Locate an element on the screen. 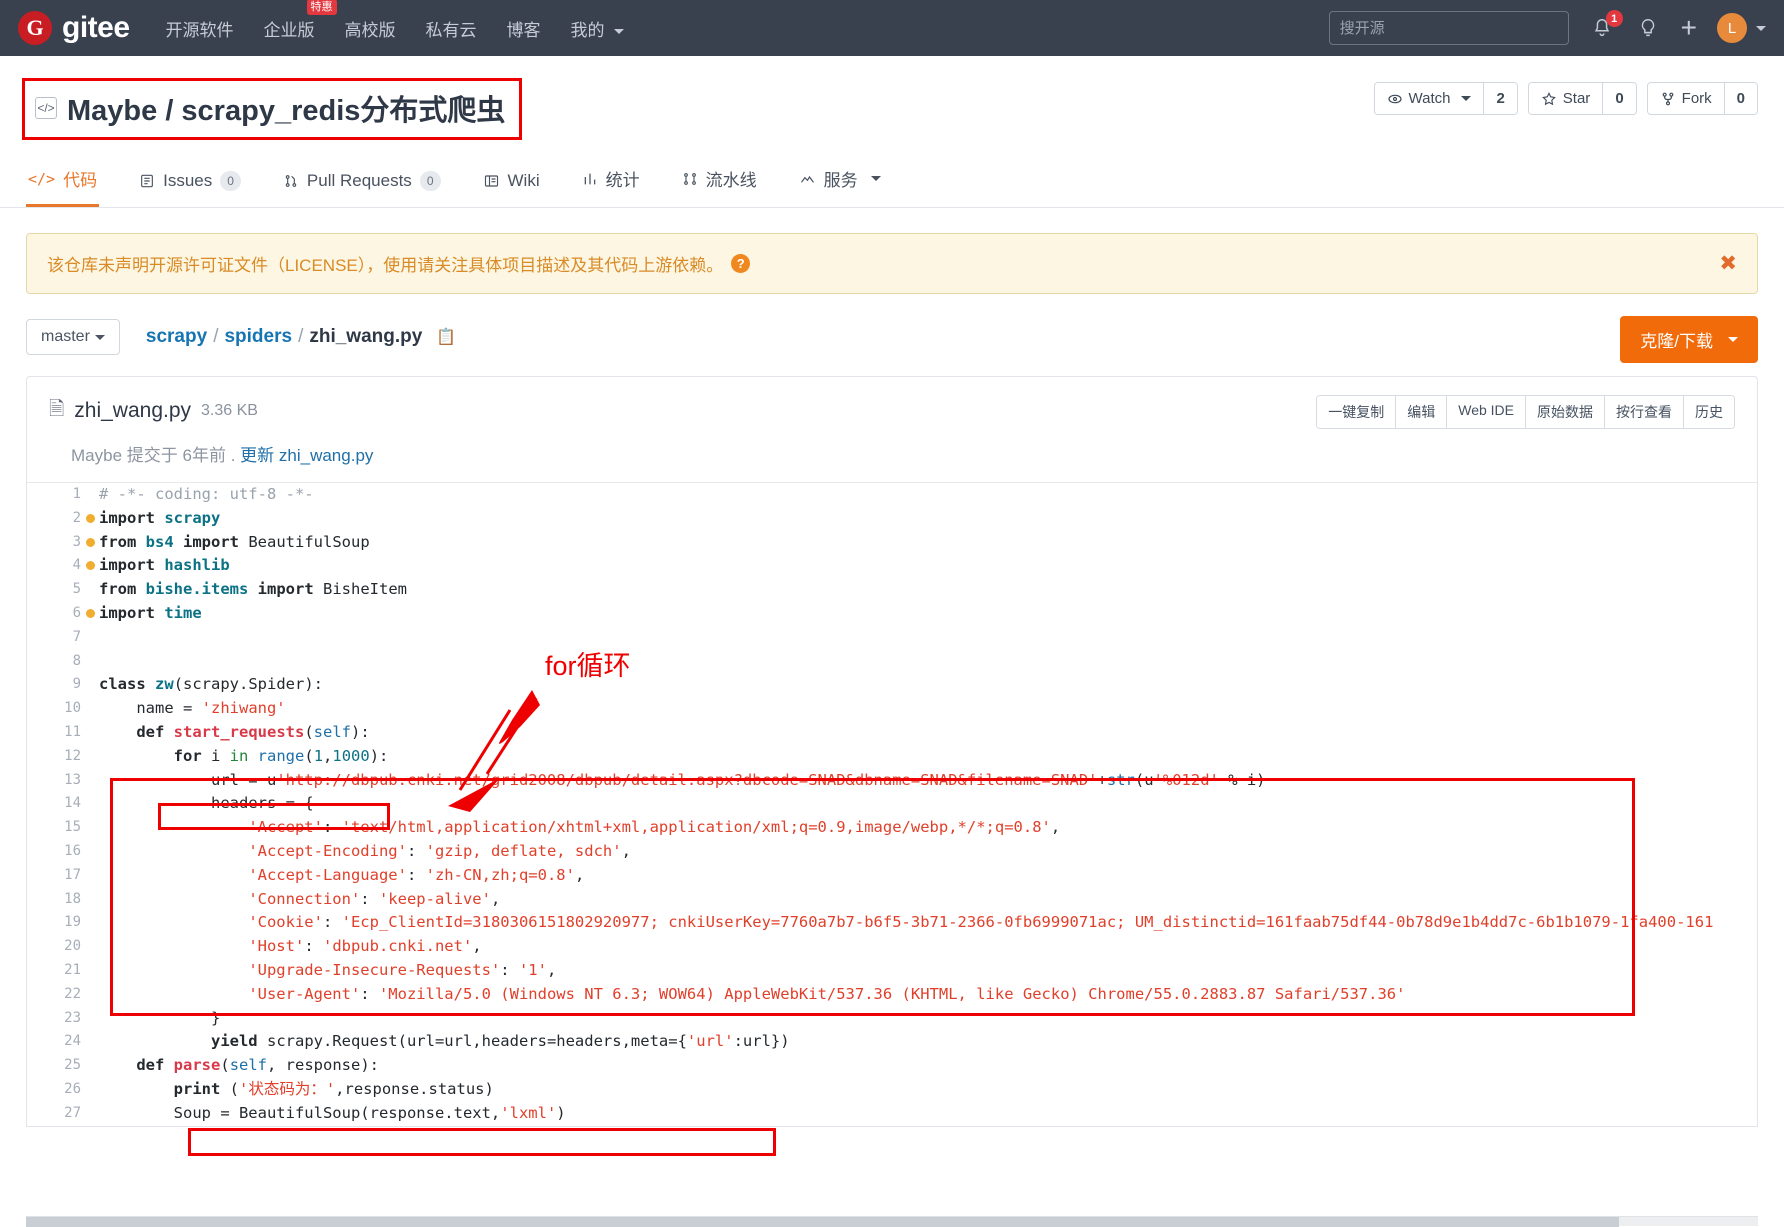 Image resolution: width=1784 pixels, height=1227 pixels. line-number: 15 is located at coordinates (54, 828).